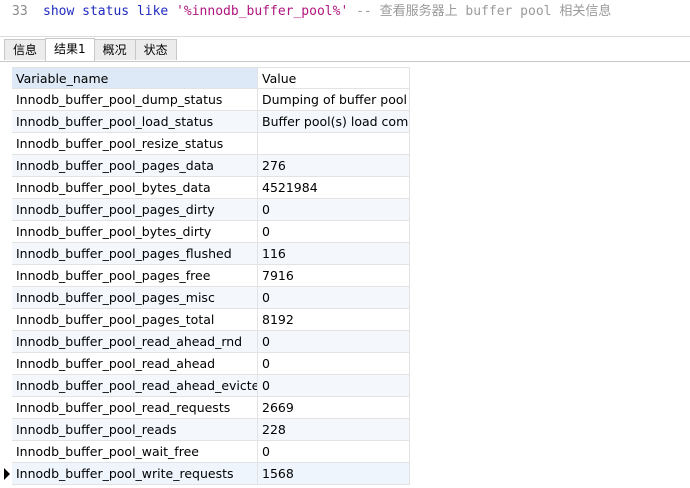 The image size is (690, 488). I want to click on table-row: Innodb_buffer_pool_read_ahead_evicted 0, so click(205, 386).